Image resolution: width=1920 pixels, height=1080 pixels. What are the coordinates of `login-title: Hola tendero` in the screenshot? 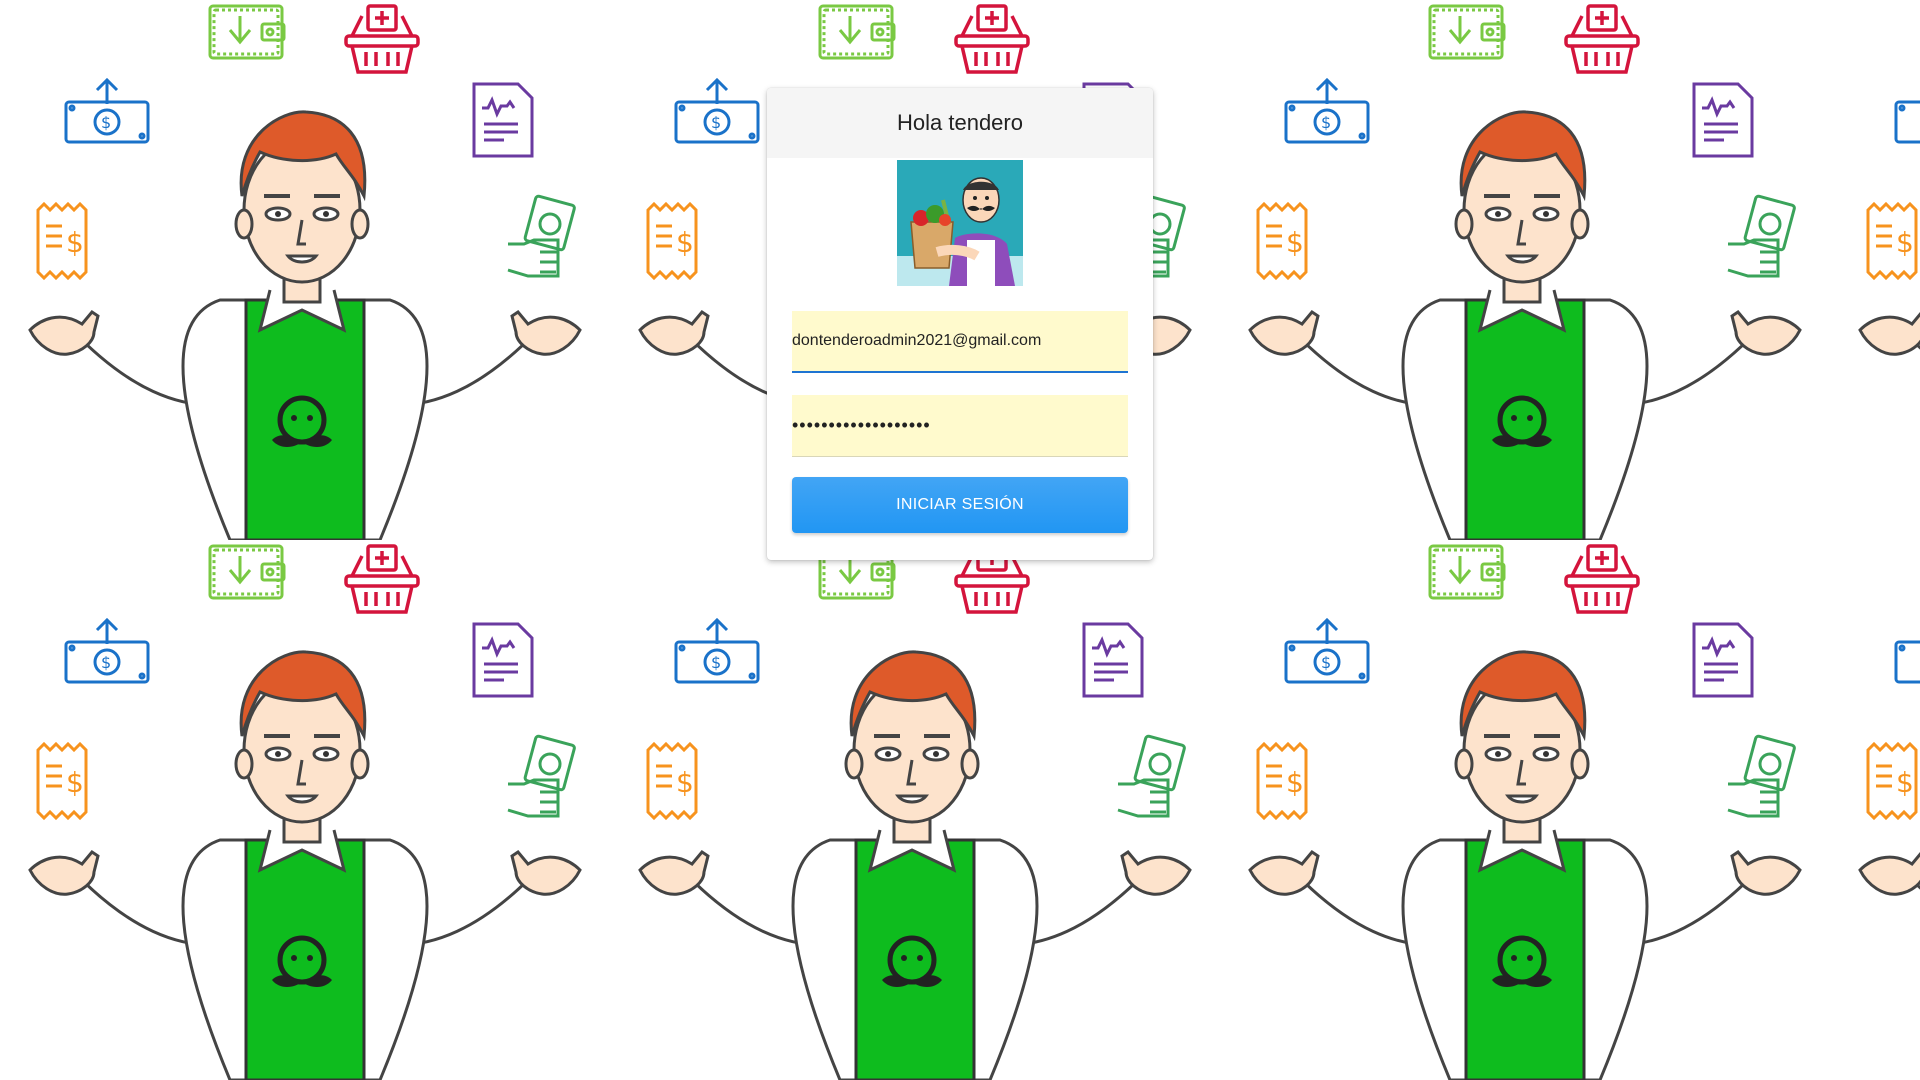 It's located at (960, 123).